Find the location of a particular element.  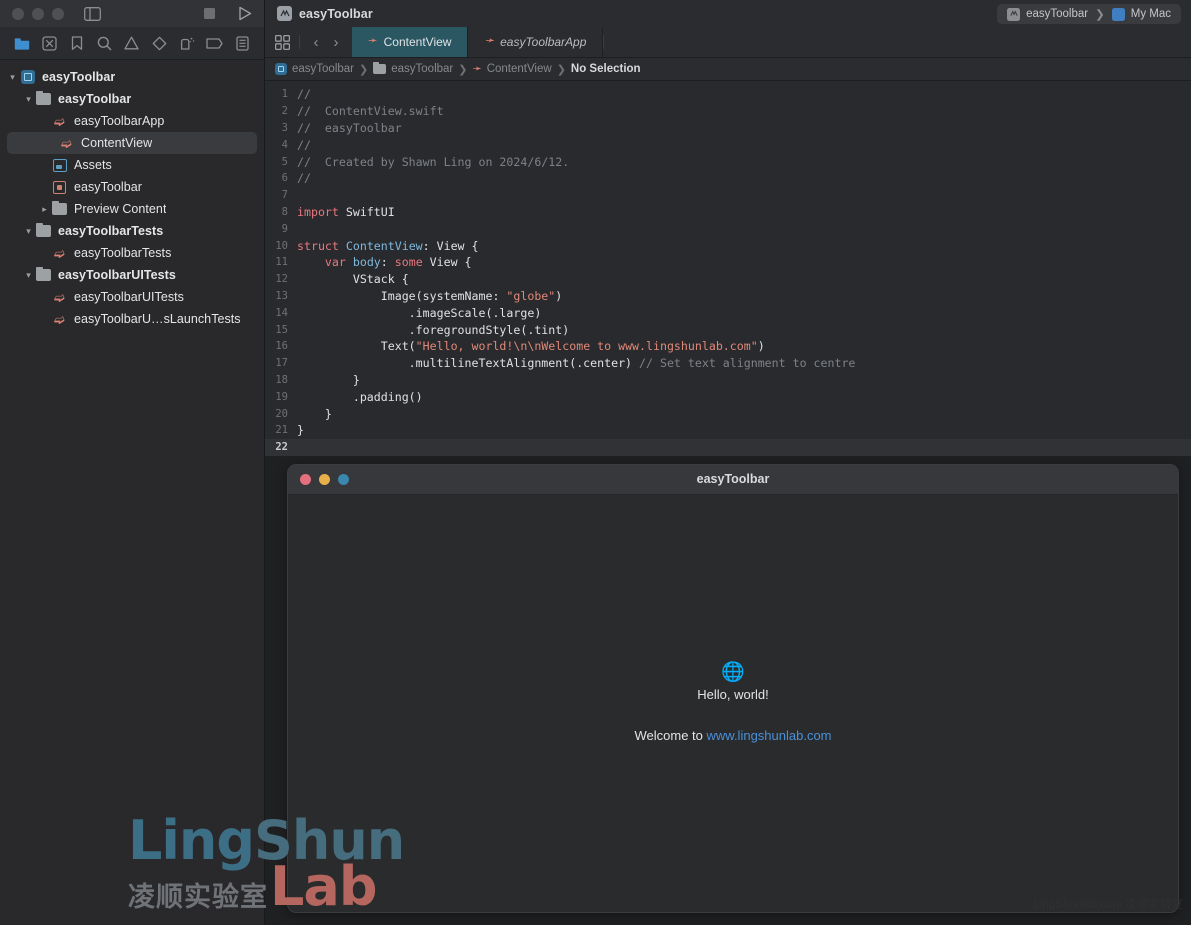

source-control-icon is located at coordinates (49, 43).